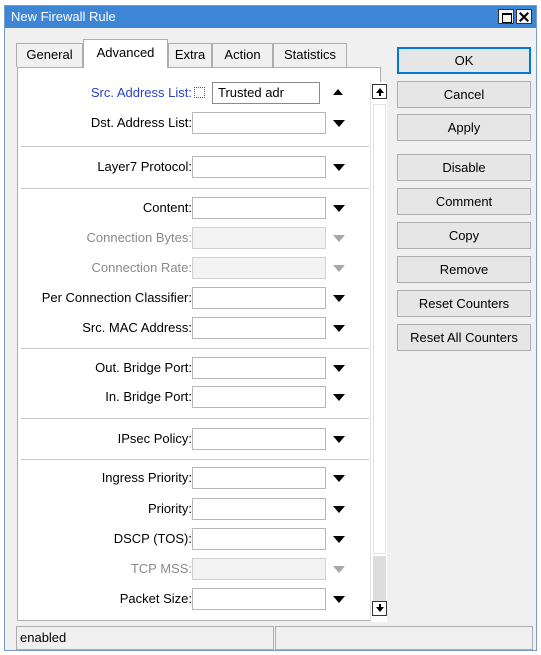 This screenshot has height=655, width=541. What do you see at coordinates (259, 599) in the screenshot?
I see `packet-size-field` at bounding box center [259, 599].